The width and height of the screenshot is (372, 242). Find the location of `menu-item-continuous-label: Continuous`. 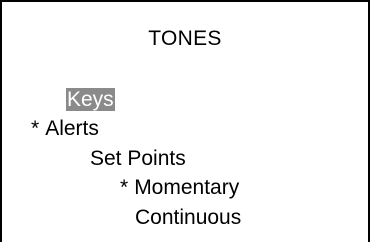

menu-item-continuous-label: Continuous is located at coordinates (188, 217).